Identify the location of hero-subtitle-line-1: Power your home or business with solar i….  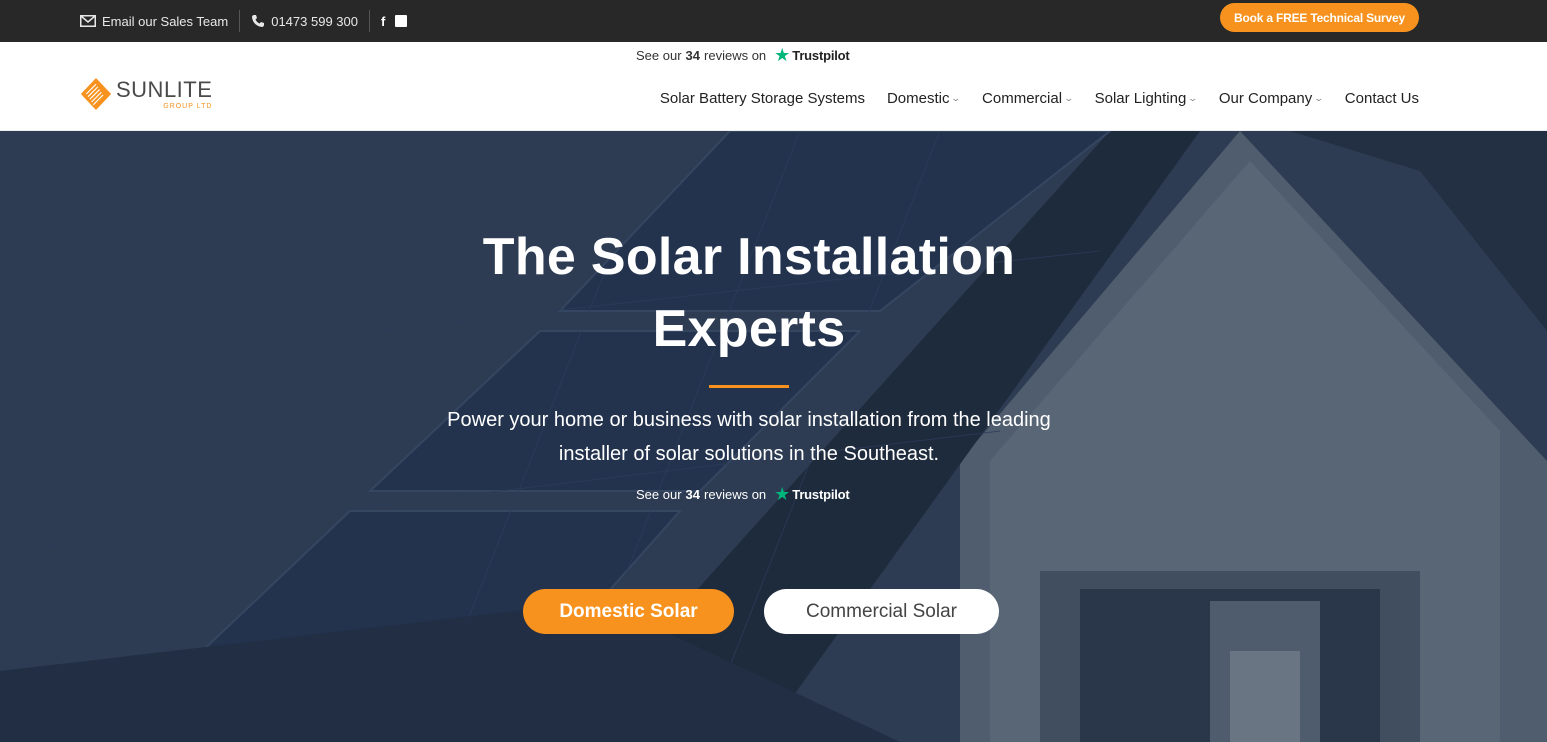
(749, 420).